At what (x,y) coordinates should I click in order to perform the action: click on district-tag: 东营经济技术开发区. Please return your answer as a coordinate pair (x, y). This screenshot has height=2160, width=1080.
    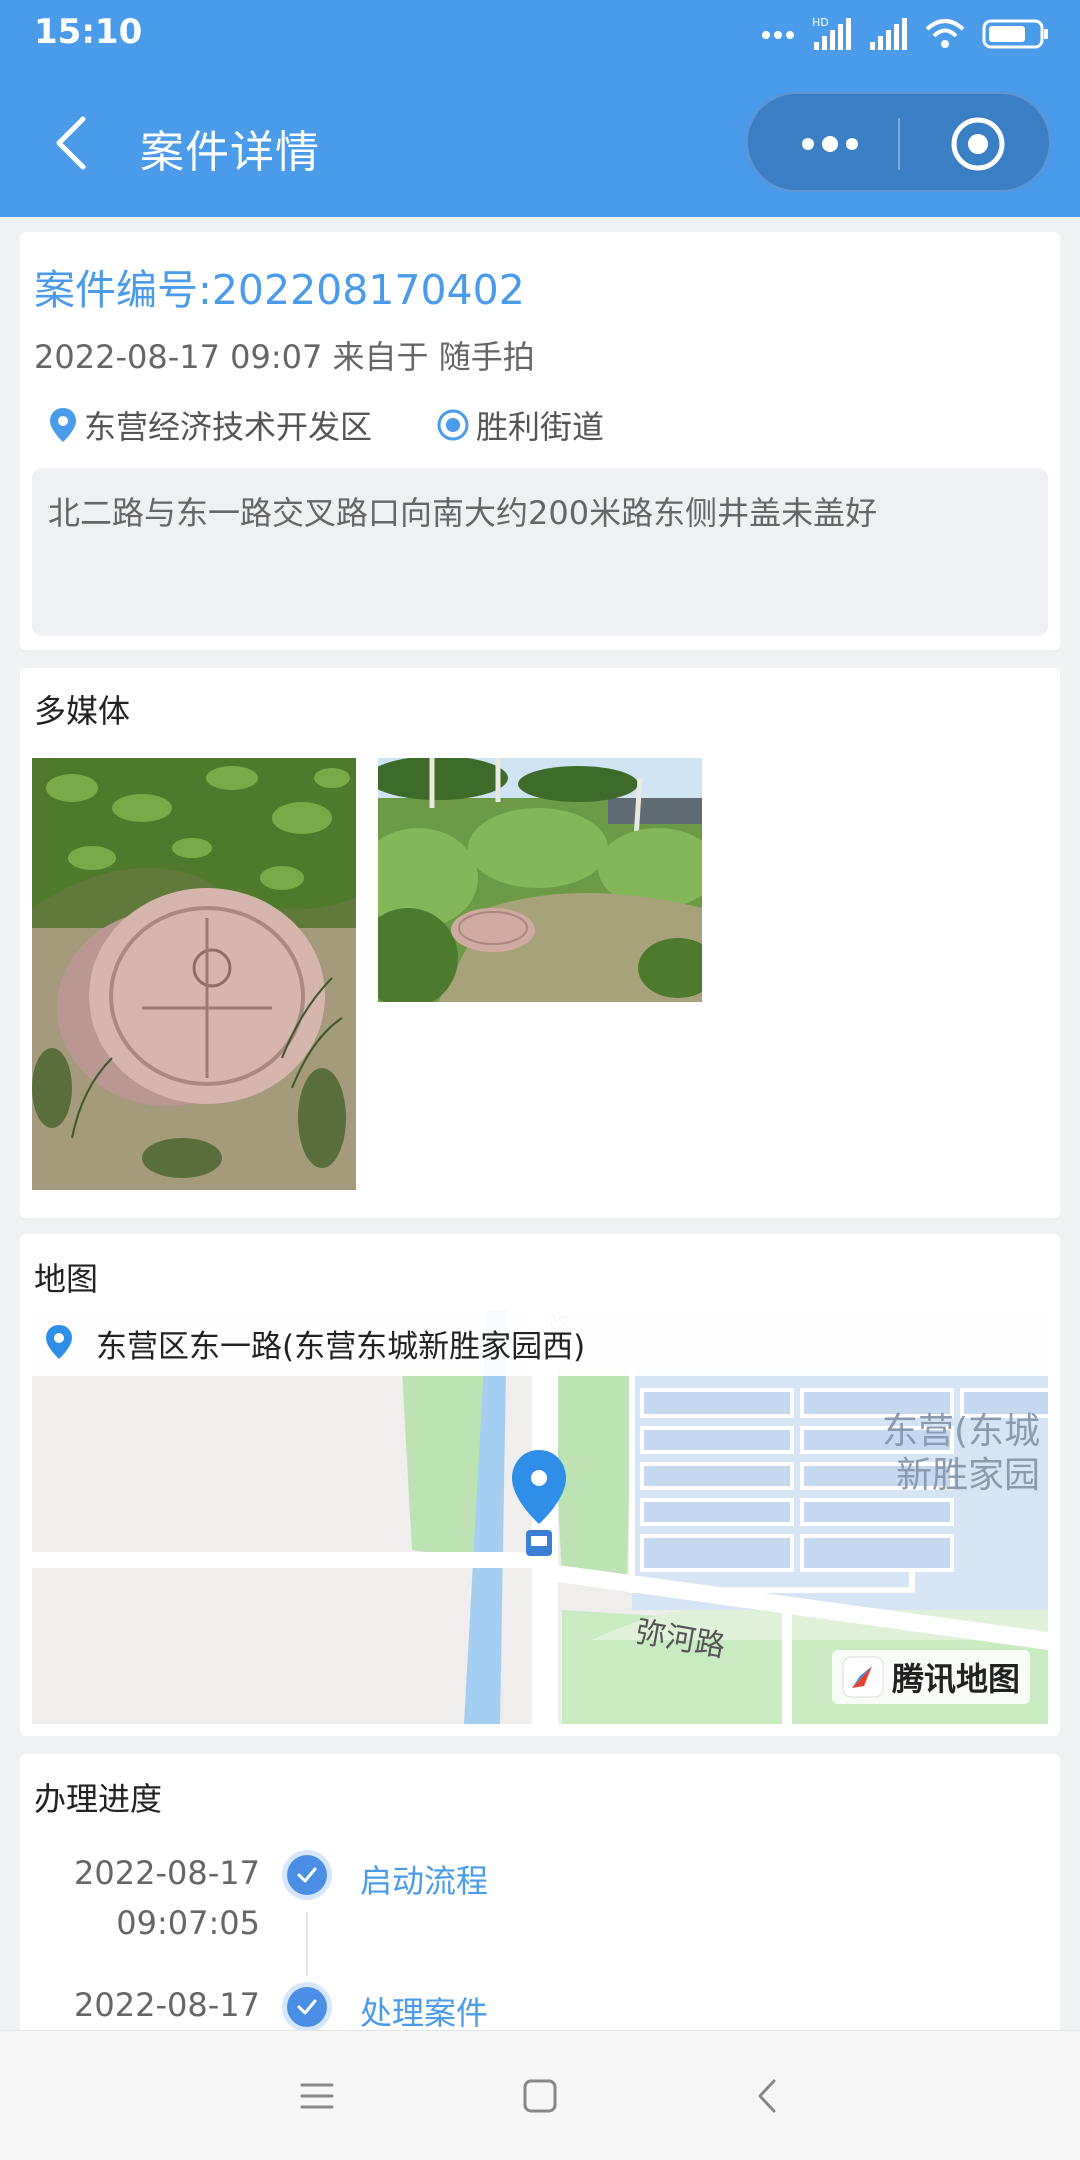
    Looking at the image, I should click on (210, 425).